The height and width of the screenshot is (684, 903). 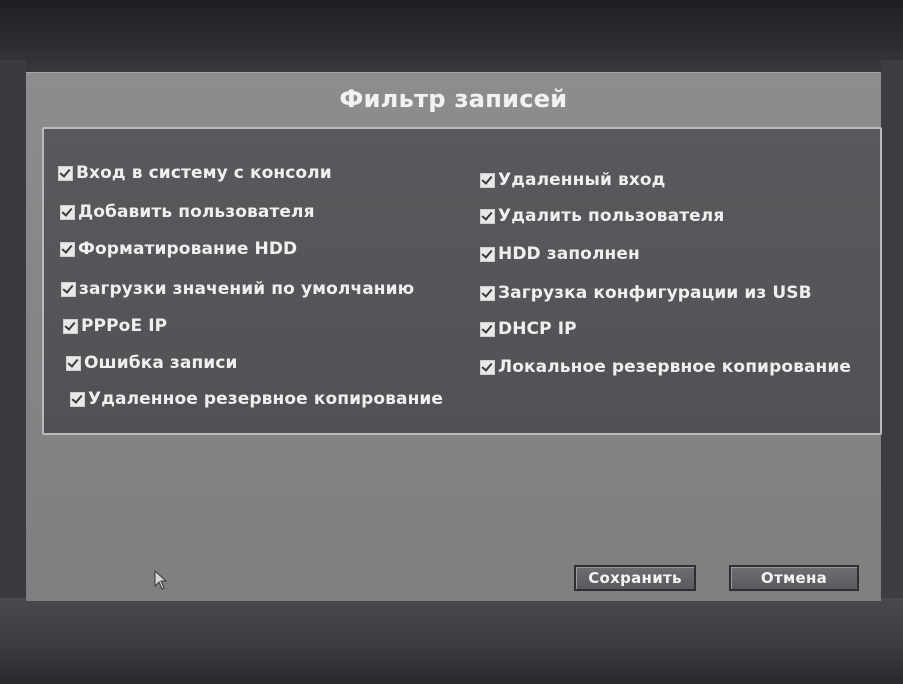 I want to click on monitor-bezel-bottom, so click(x=451, y=641).